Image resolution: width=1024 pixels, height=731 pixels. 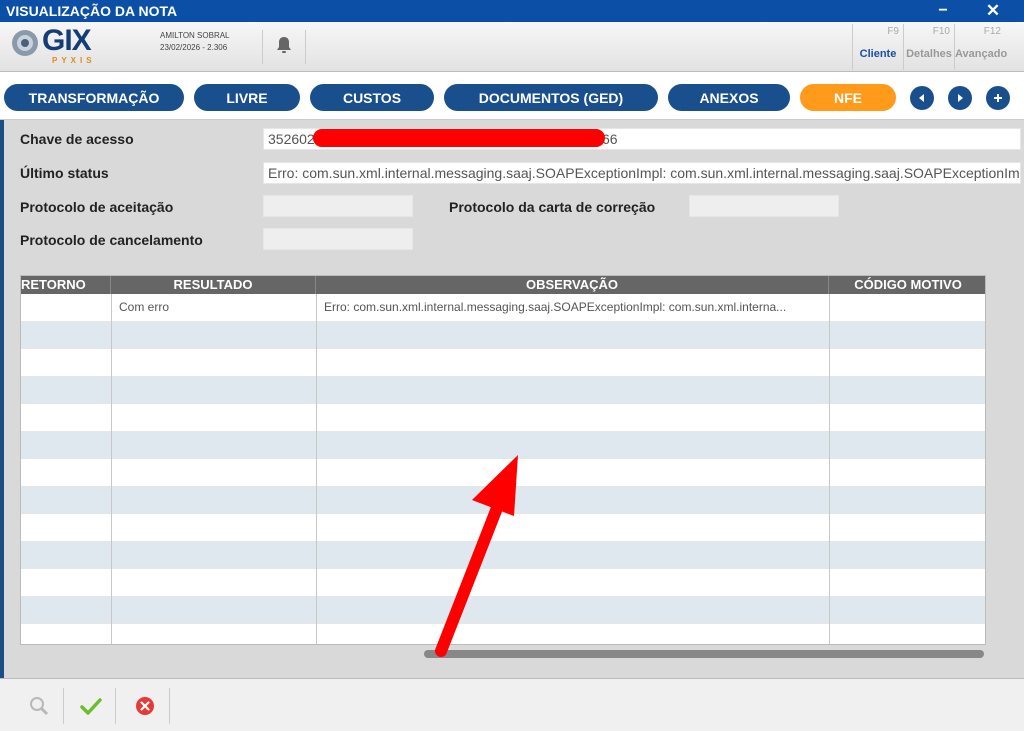 I want to click on user-date-version: 23/02/2026 - 2.306, so click(x=194, y=47).